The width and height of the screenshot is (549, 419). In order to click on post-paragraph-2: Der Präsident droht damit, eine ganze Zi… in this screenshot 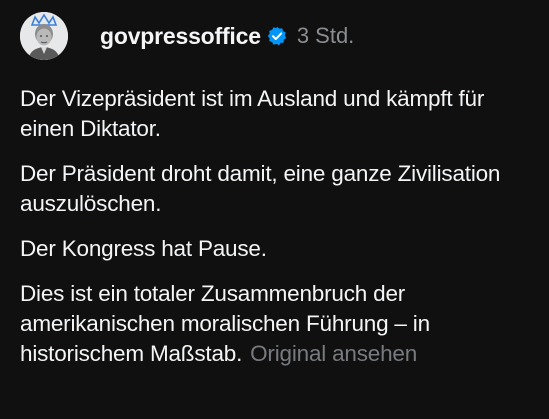, I will do `click(260, 188)`.